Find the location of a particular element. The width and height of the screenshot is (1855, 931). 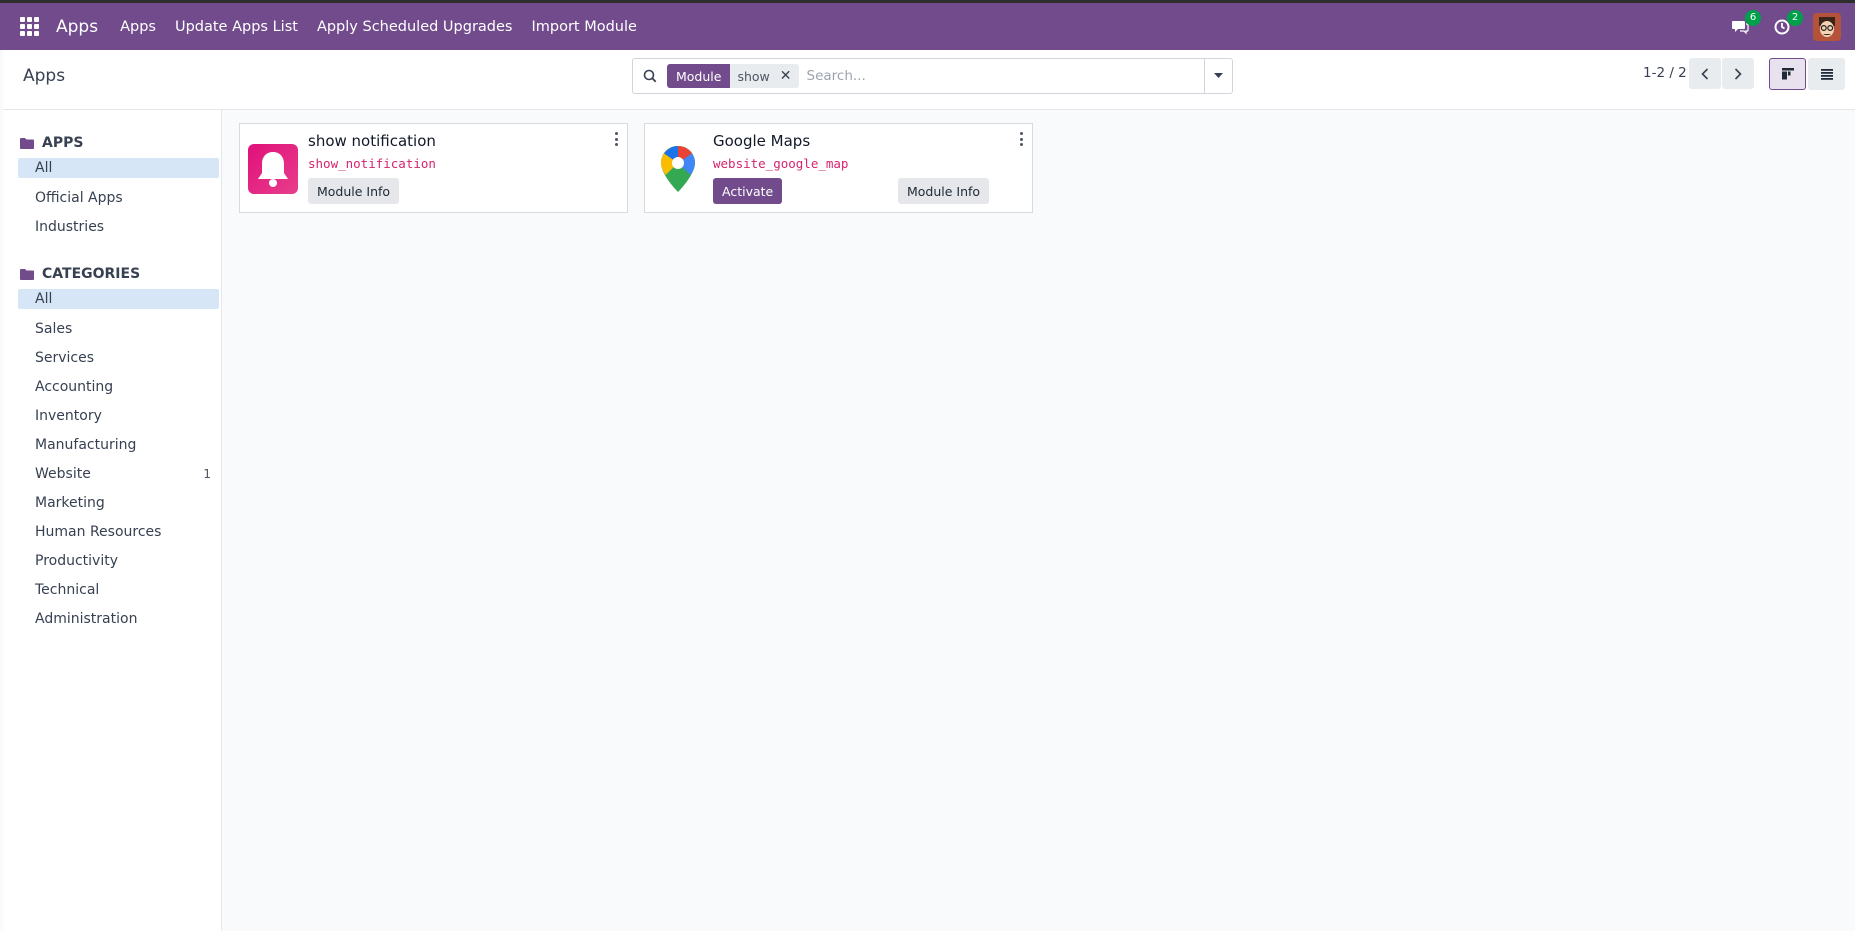

sidebar-item-manufacturing: Manufacturing is located at coordinates (118, 444).